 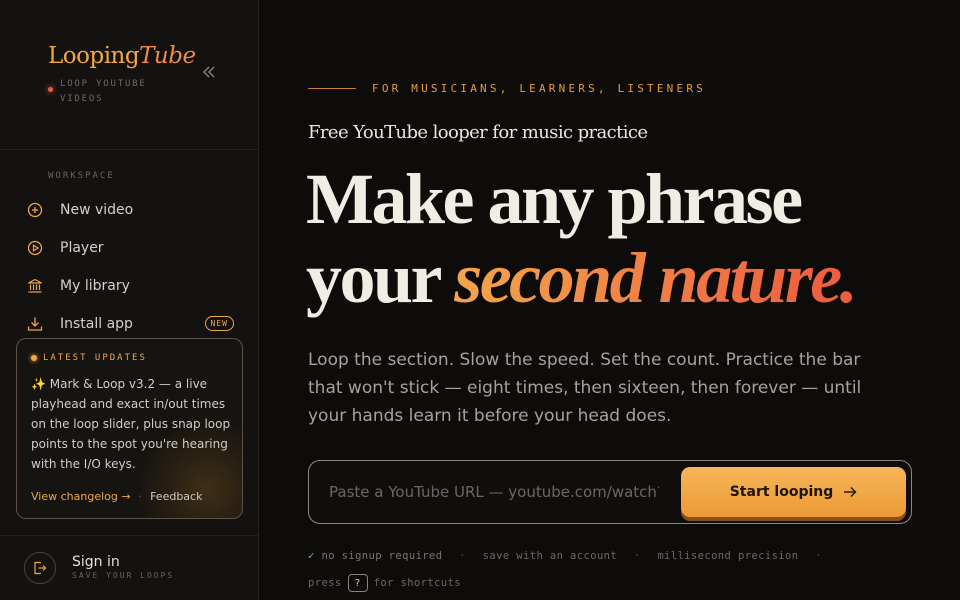 I want to click on chevrons-left-icon, so click(x=209, y=72).